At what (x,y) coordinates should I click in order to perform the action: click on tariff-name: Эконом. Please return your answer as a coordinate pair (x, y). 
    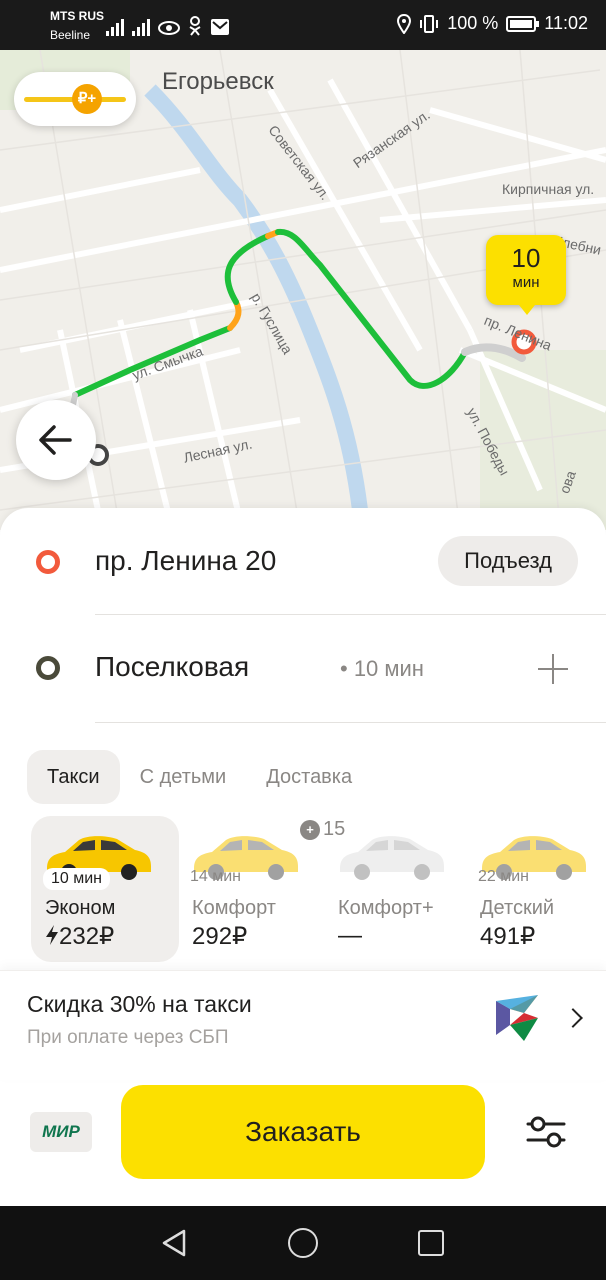
    Looking at the image, I should click on (80, 908).